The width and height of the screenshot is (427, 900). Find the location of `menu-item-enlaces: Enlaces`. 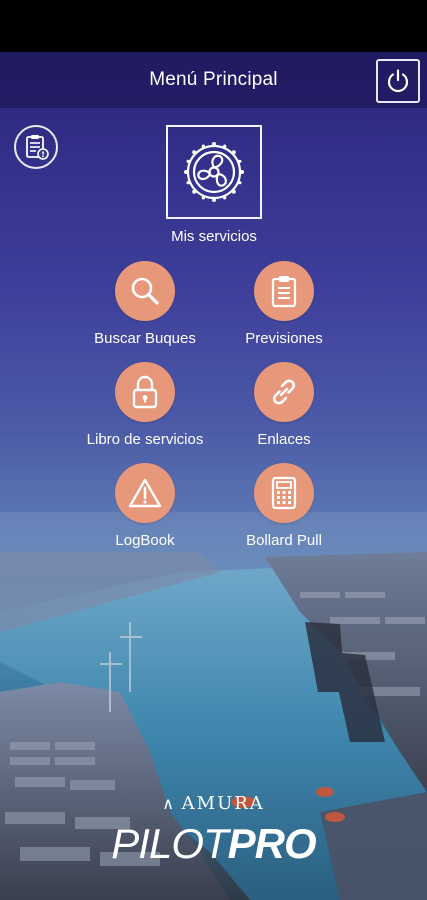

menu-item-enlaces: Enlaces is located at coordinates (284, 405).